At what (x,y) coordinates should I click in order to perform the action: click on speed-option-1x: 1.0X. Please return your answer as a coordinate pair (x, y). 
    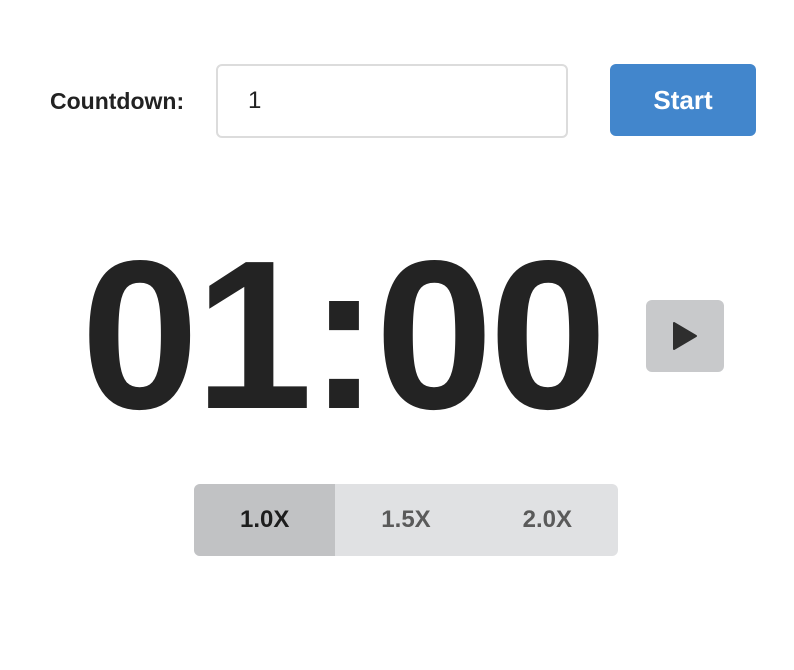
    Looking at the image, I should click on (265, 520).